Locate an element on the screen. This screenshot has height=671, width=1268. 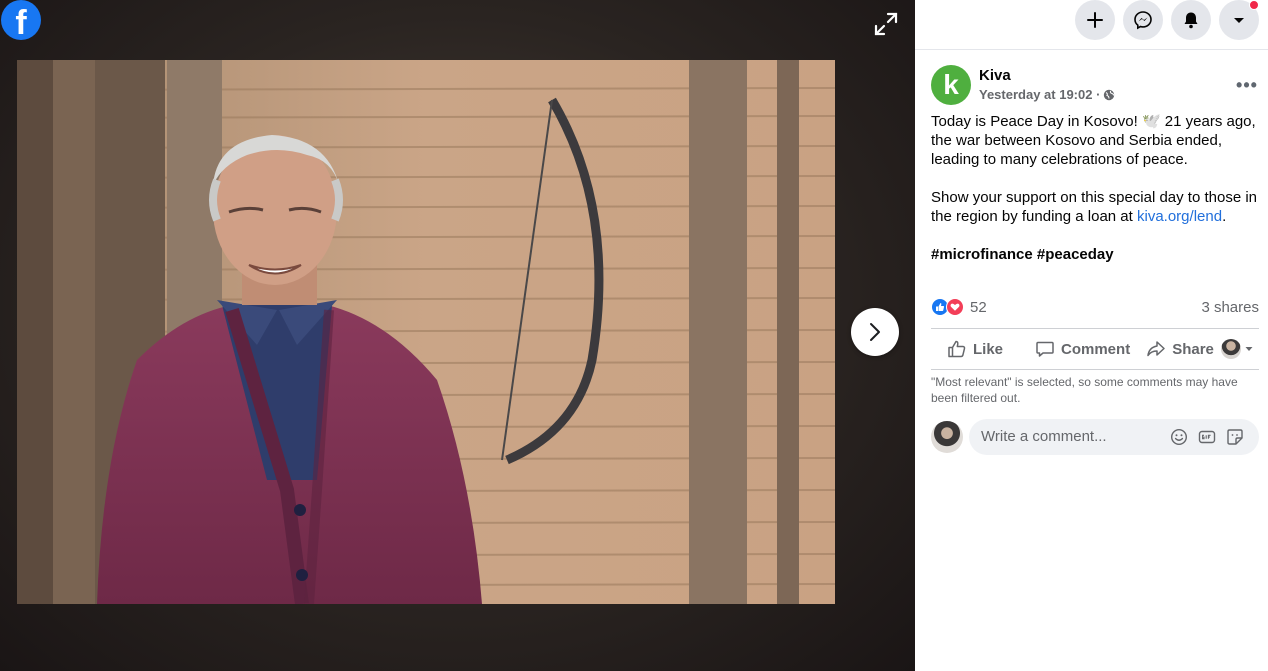
hashtag-peaceday: #peaceday is located at coordinates (1075, 254).